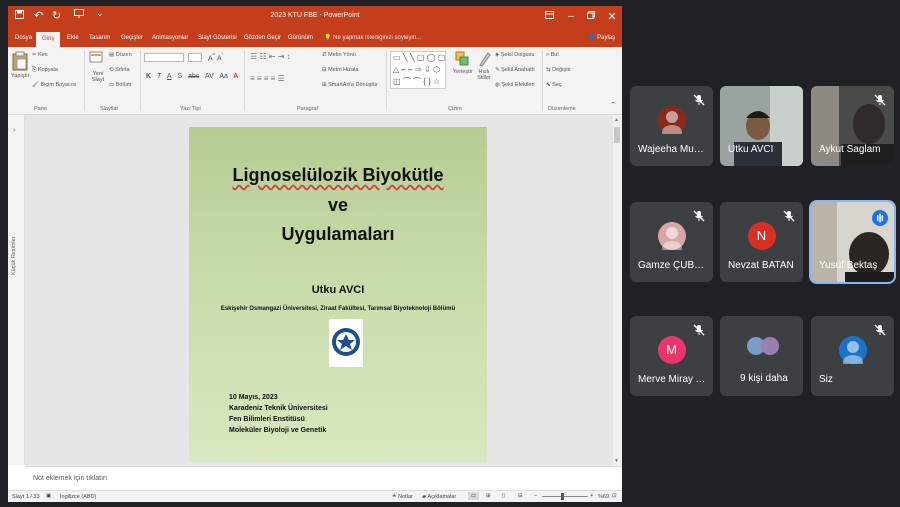 This screenshot has height=507, width=900. Describe the element at coordinates (48, 39) in the screenshot. I see `tab-giris: Giriş` at that location.